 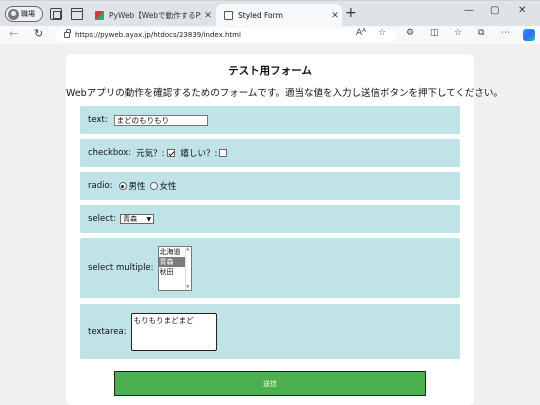 What do you see at coordinates (529, 35) in the screenshot?
I see `copilot-icon` at bounding box center [529, 35].